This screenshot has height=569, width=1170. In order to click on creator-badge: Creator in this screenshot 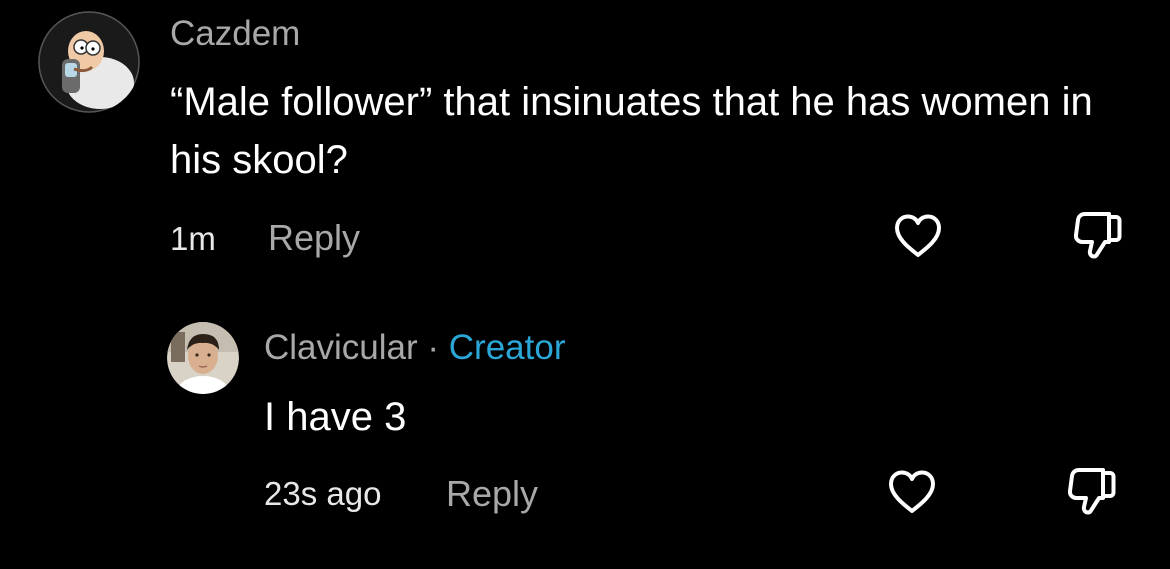, I will do `click(507, 347)`.